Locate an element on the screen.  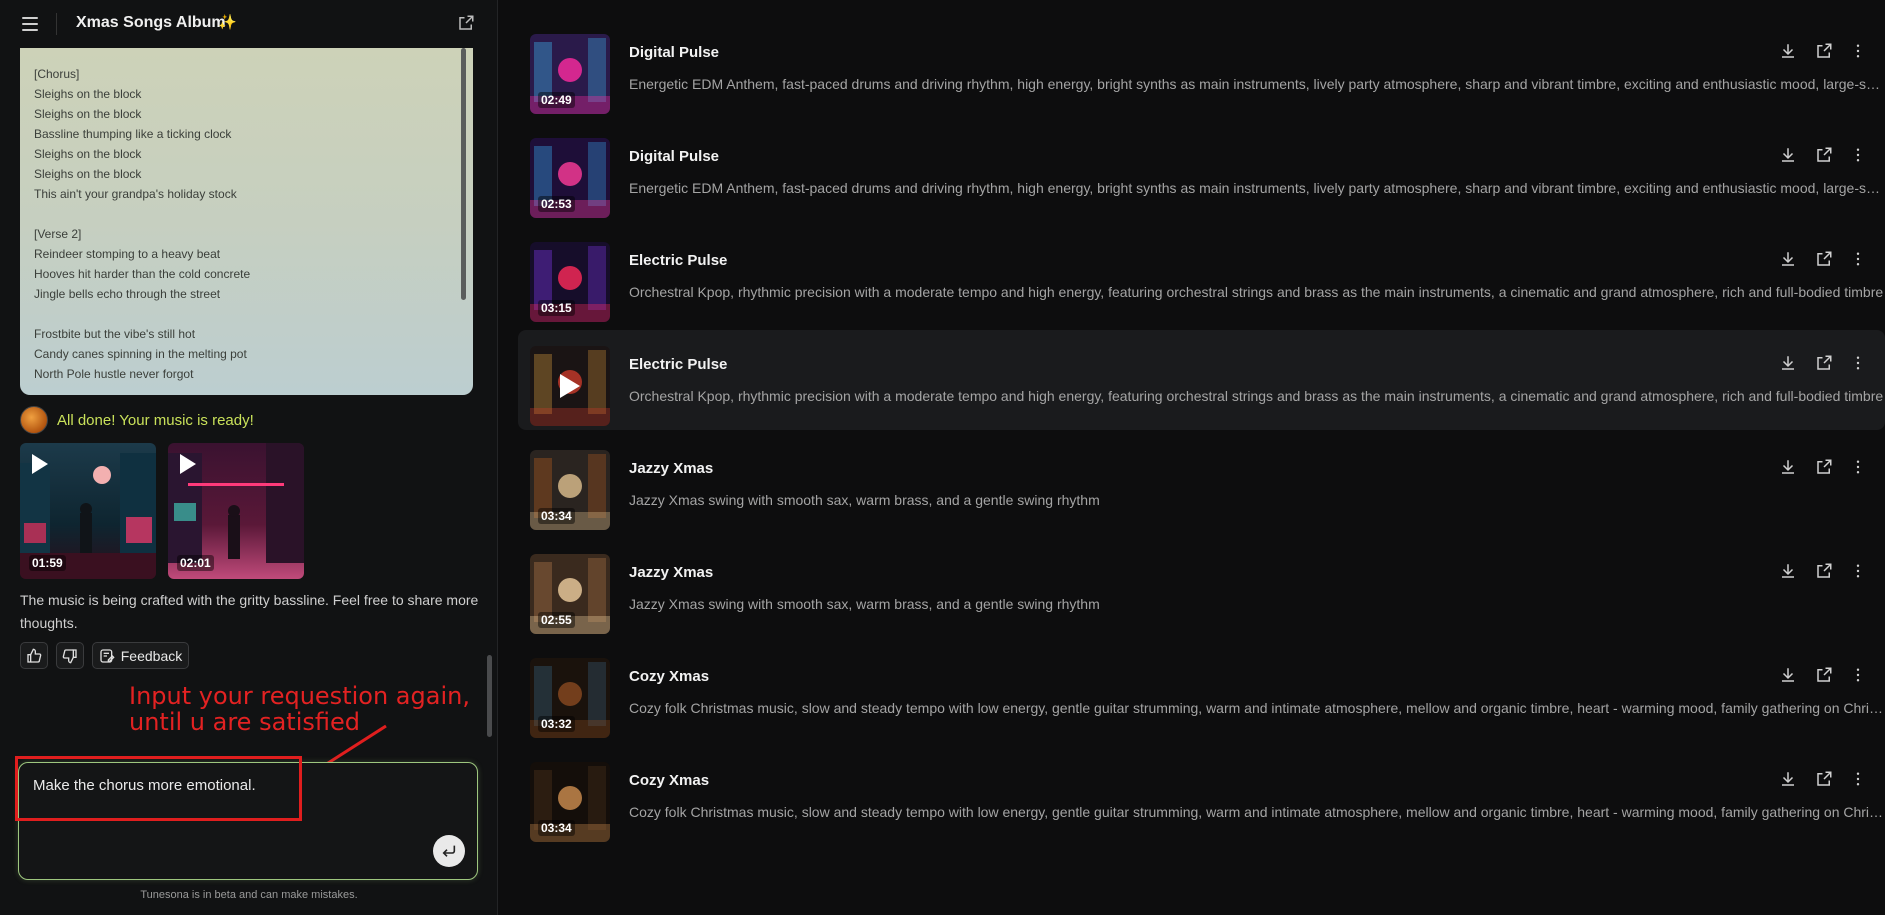
lyrics-gap is located at coordinates (246, 214).